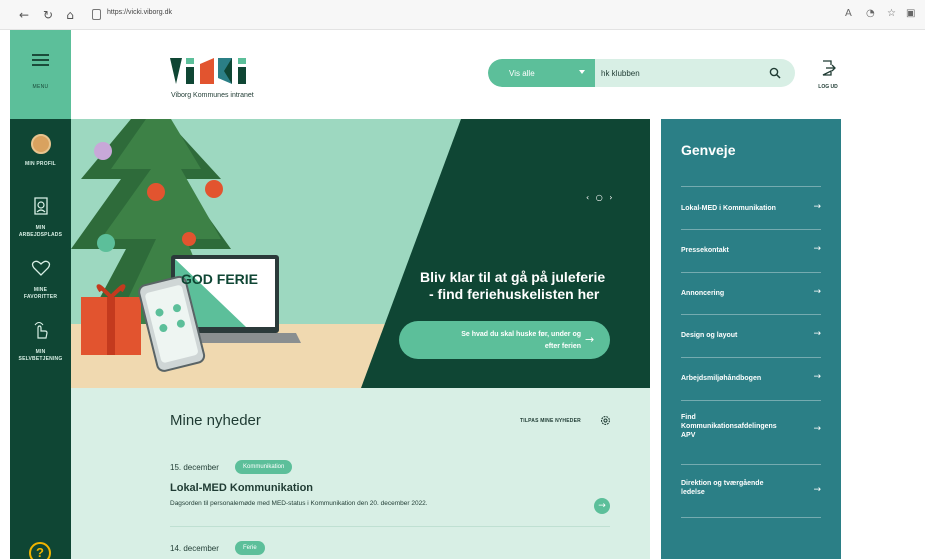 This screenshot has height=559, width=925. What do you see at coordinates (688, 435) in the screenshot?
I see `label-line: APV` at bounding box center [688, 435].